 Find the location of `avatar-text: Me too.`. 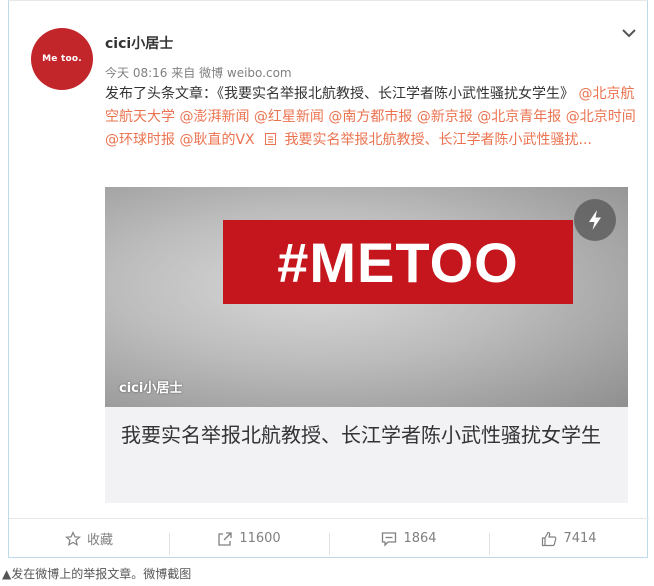

avatar-text: Me too. is located at coordinates (62, 59).